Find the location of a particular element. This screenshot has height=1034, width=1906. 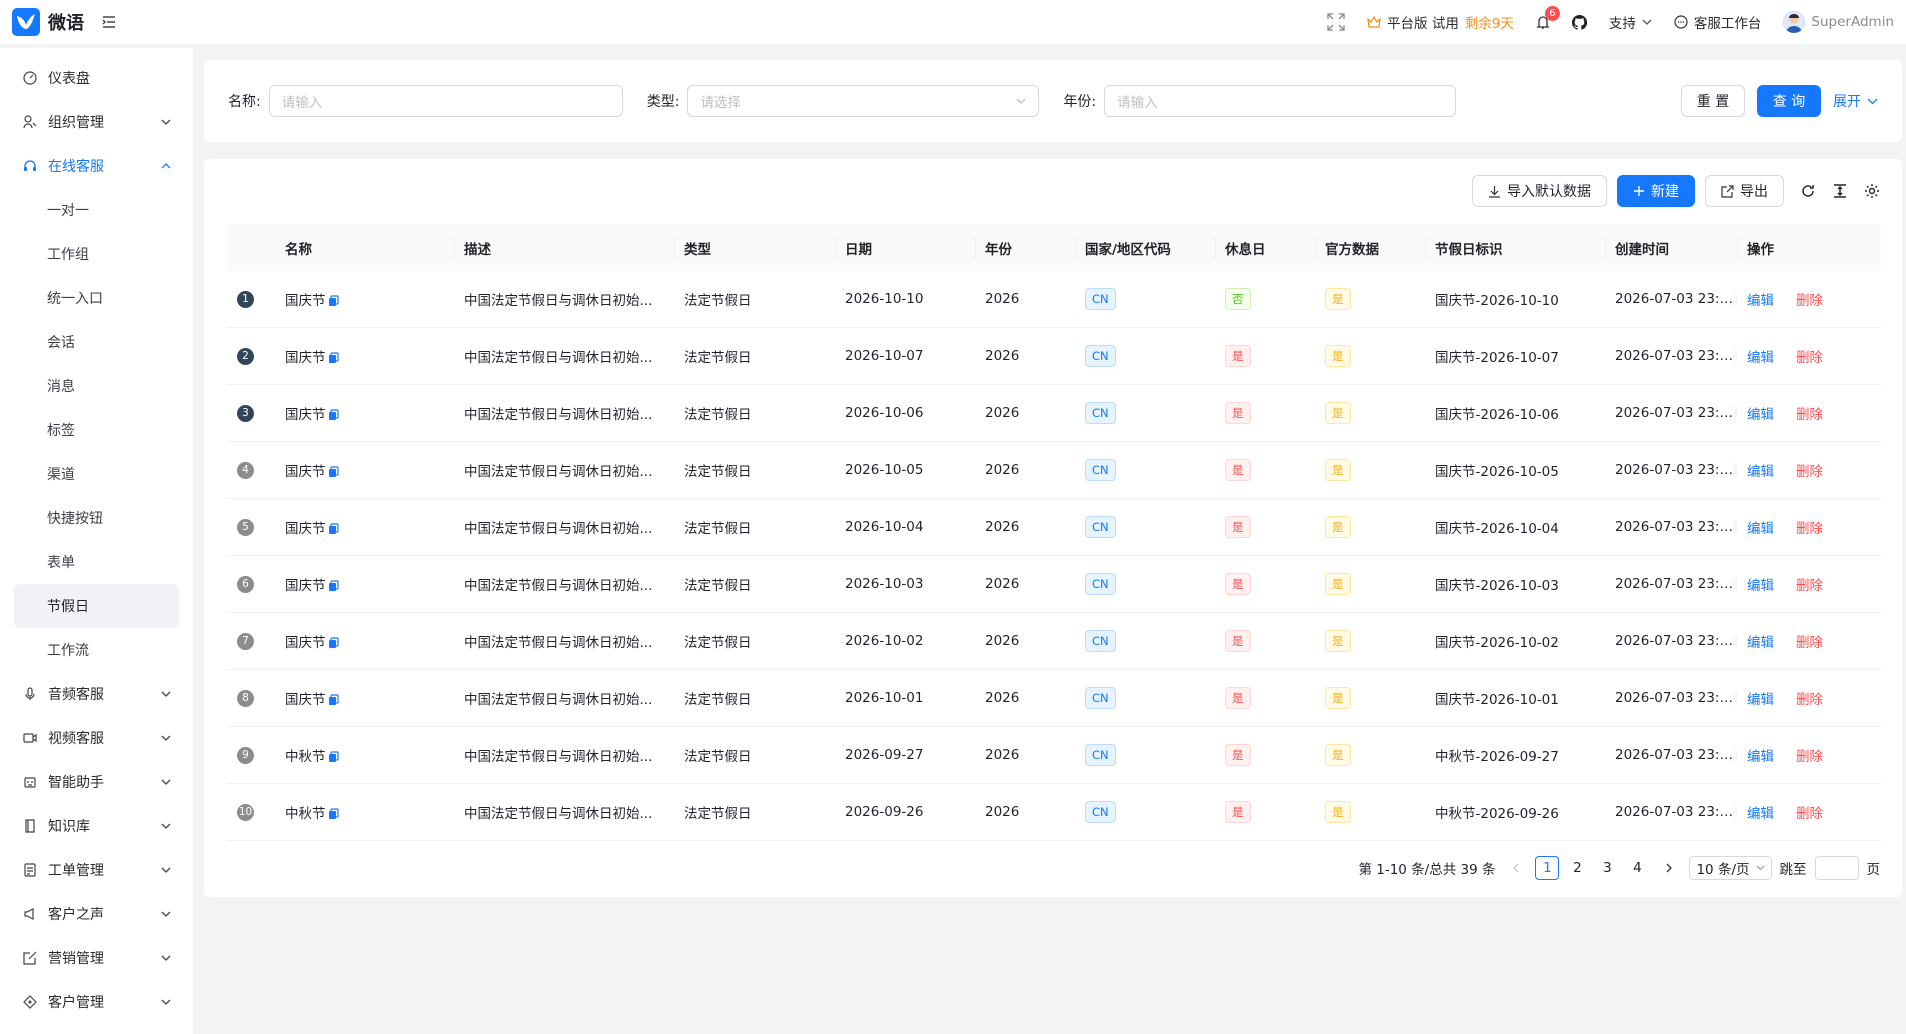

expand-toggle: 展开 is located at coordinates (1855, 101).